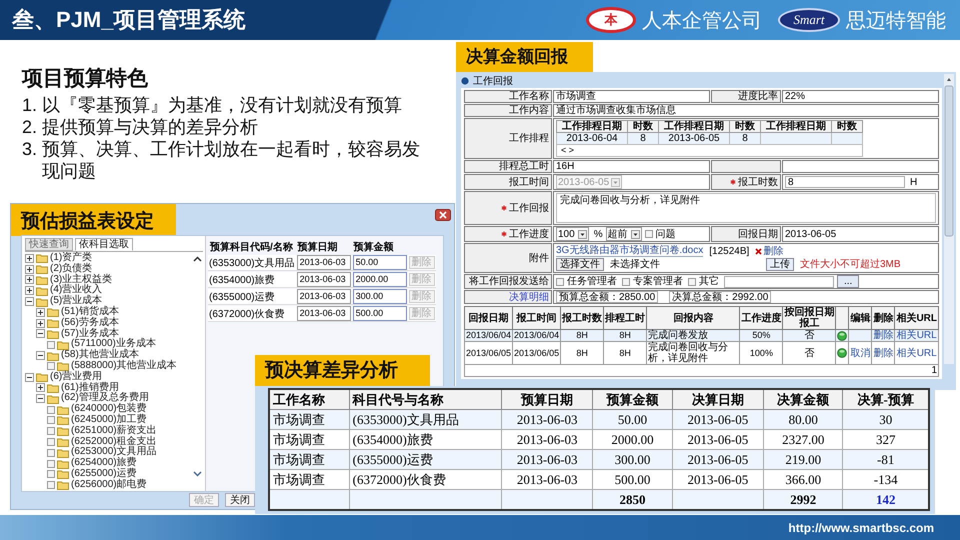 This screenshot has width=960, height=540. I want to click on tree-item: (51)销货成本, so click(90, 312).